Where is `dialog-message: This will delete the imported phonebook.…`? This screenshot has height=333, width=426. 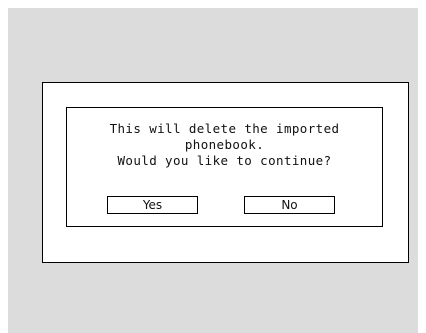
dialog-message: This will delete the imported phonebook.… is located at coordinates (224, 145).